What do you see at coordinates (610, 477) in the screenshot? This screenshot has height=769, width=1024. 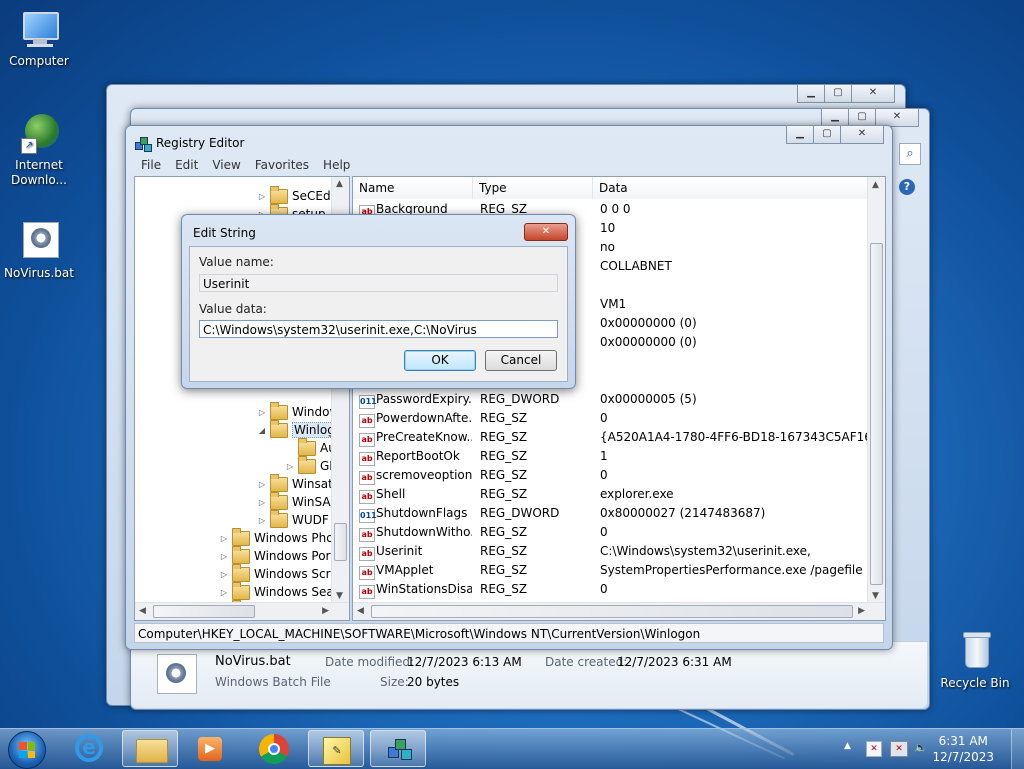 I see `value-row: ab scremoveoption REG_SZ 0` at bounding box center [610, 477].